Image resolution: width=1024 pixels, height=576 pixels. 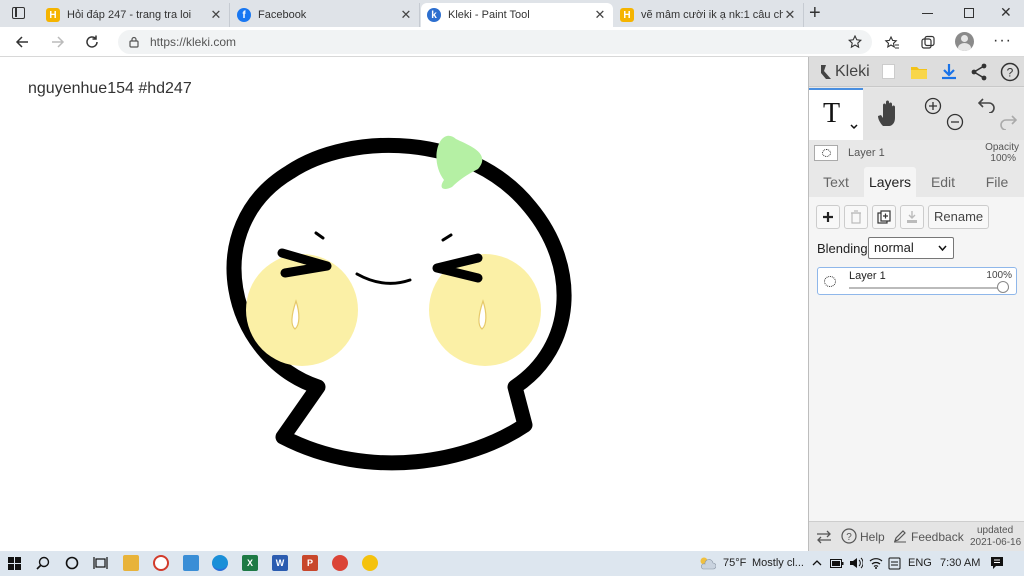 What do you see at coordinates (955, 122) in the screenshot?
I see `zoom-out-icon` at bounding box center [955, 122].